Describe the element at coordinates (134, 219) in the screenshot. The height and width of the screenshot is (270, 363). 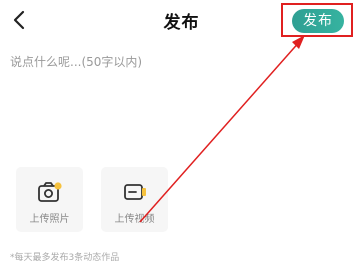
I see `upload-video-label: 上传视频` at that location.